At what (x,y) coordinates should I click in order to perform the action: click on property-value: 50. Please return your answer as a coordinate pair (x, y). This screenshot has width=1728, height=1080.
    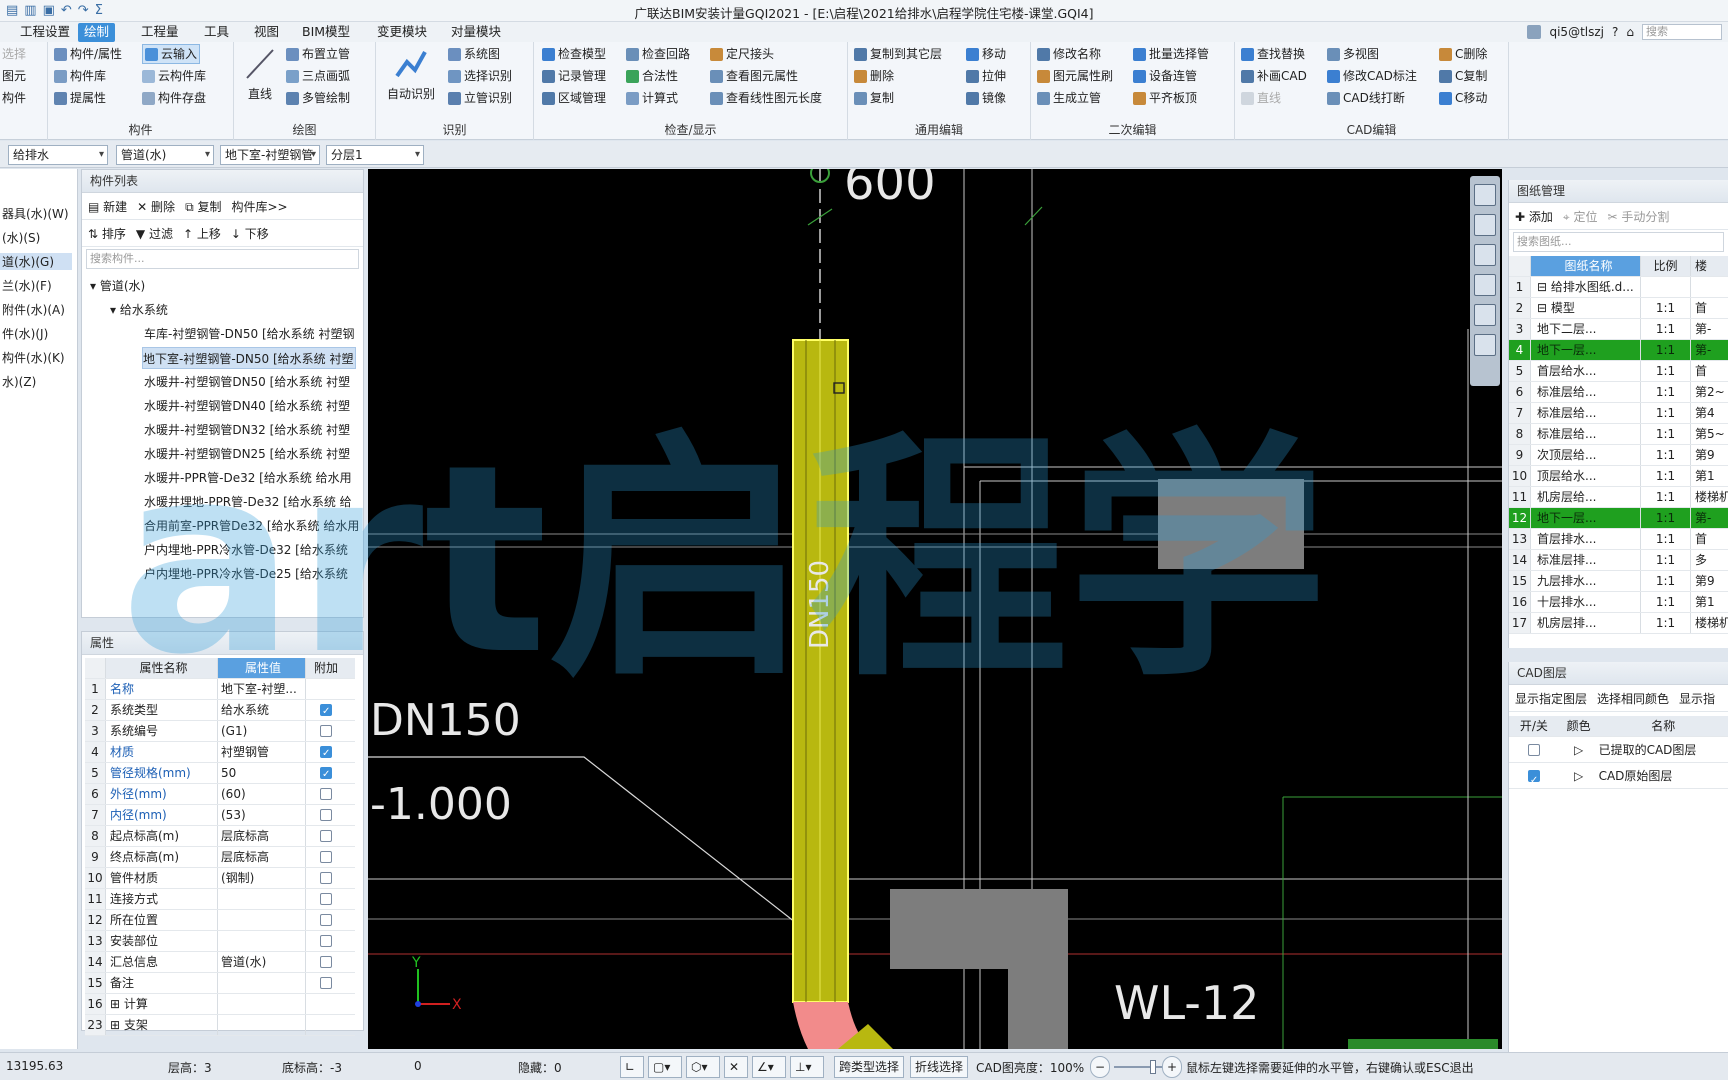
    Looking at the image, I should click on (262, 773).